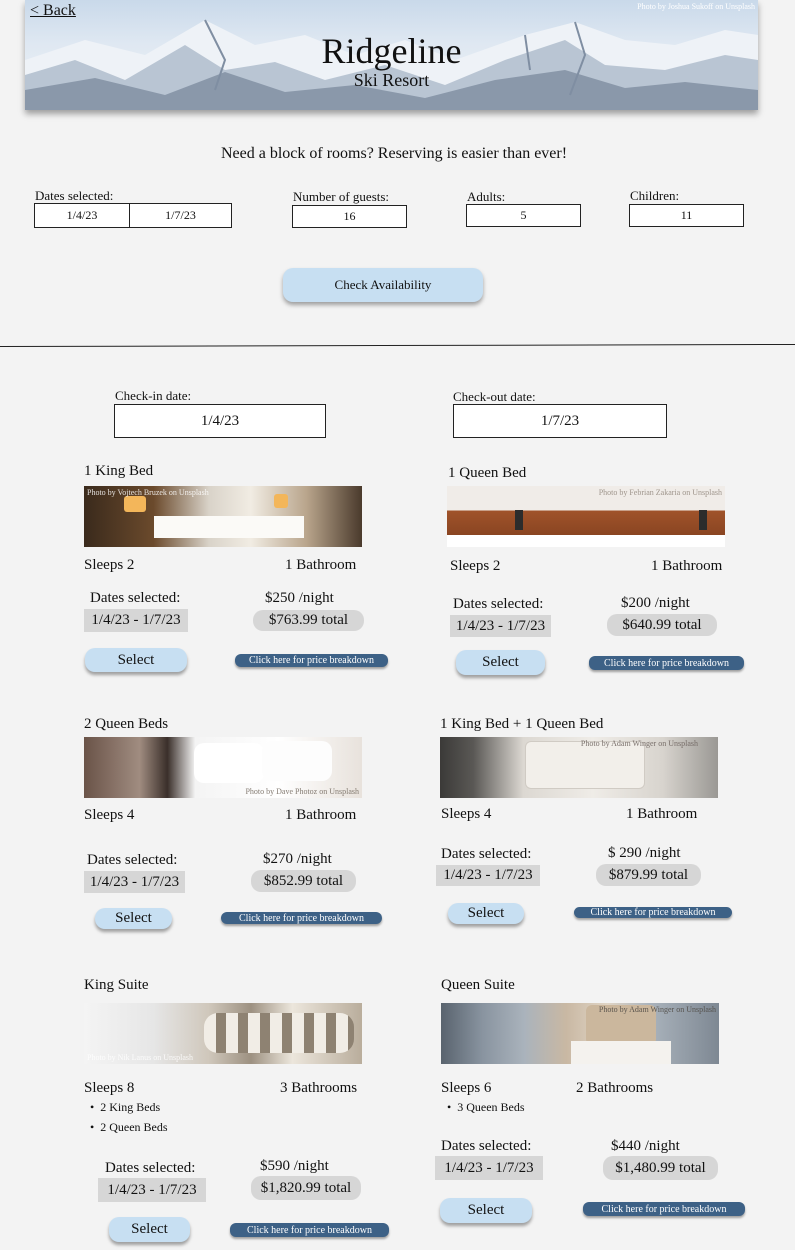 The height and width of the screenshot is (1250, 795). Describe the element at coordinates (383, 285) in the screenshot. I see `check-availability-button: Check Availability` at that location.